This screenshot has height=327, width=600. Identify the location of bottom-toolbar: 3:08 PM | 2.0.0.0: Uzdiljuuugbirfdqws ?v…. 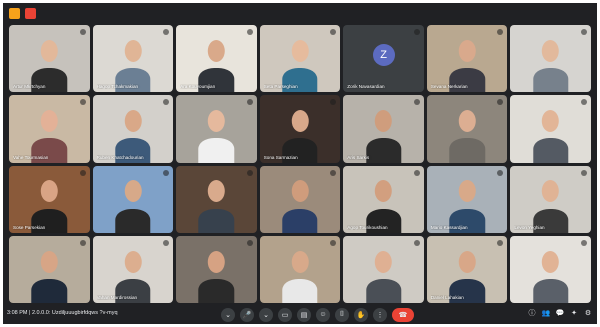
(300, 314).